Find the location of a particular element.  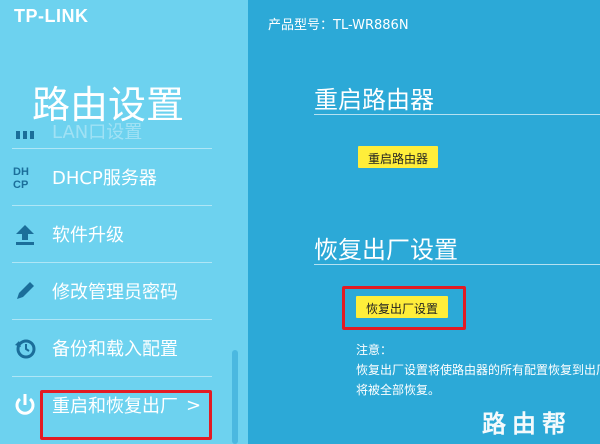

watermark: 路由帮 is located at coordinates (527, 424).